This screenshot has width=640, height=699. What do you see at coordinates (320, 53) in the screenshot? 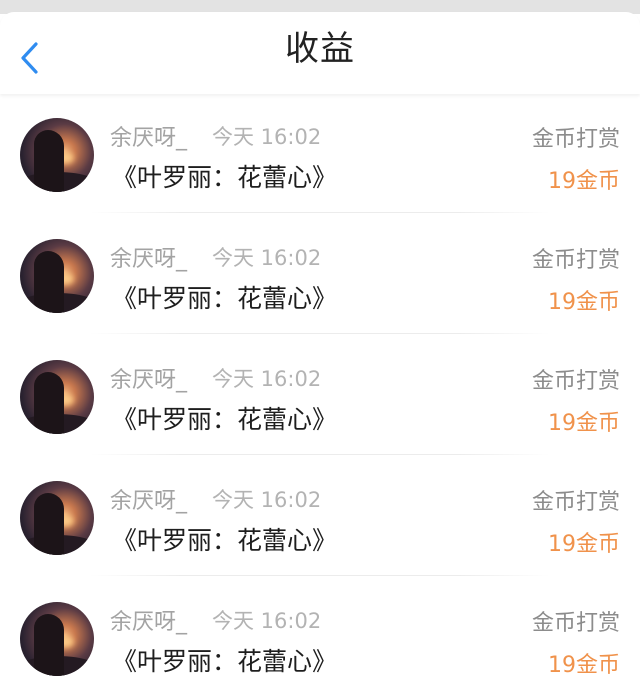
I see `nav-bar` at bounding box center [320, 53].